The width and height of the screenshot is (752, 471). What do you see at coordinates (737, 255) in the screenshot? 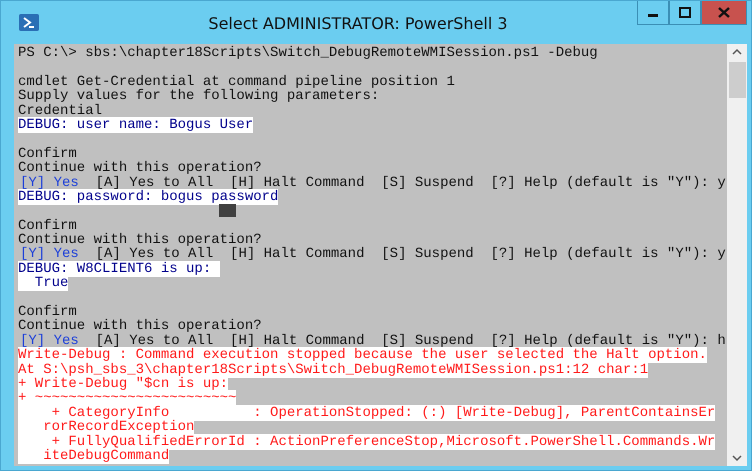
I see `scrollbar` at bounding box center [737, 255].